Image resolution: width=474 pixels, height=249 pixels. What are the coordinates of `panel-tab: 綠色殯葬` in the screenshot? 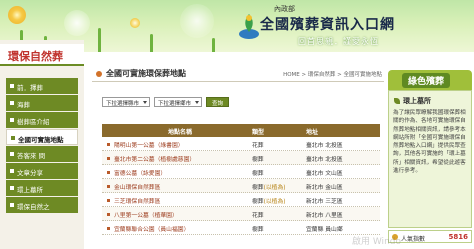 It's located at (430, 80).